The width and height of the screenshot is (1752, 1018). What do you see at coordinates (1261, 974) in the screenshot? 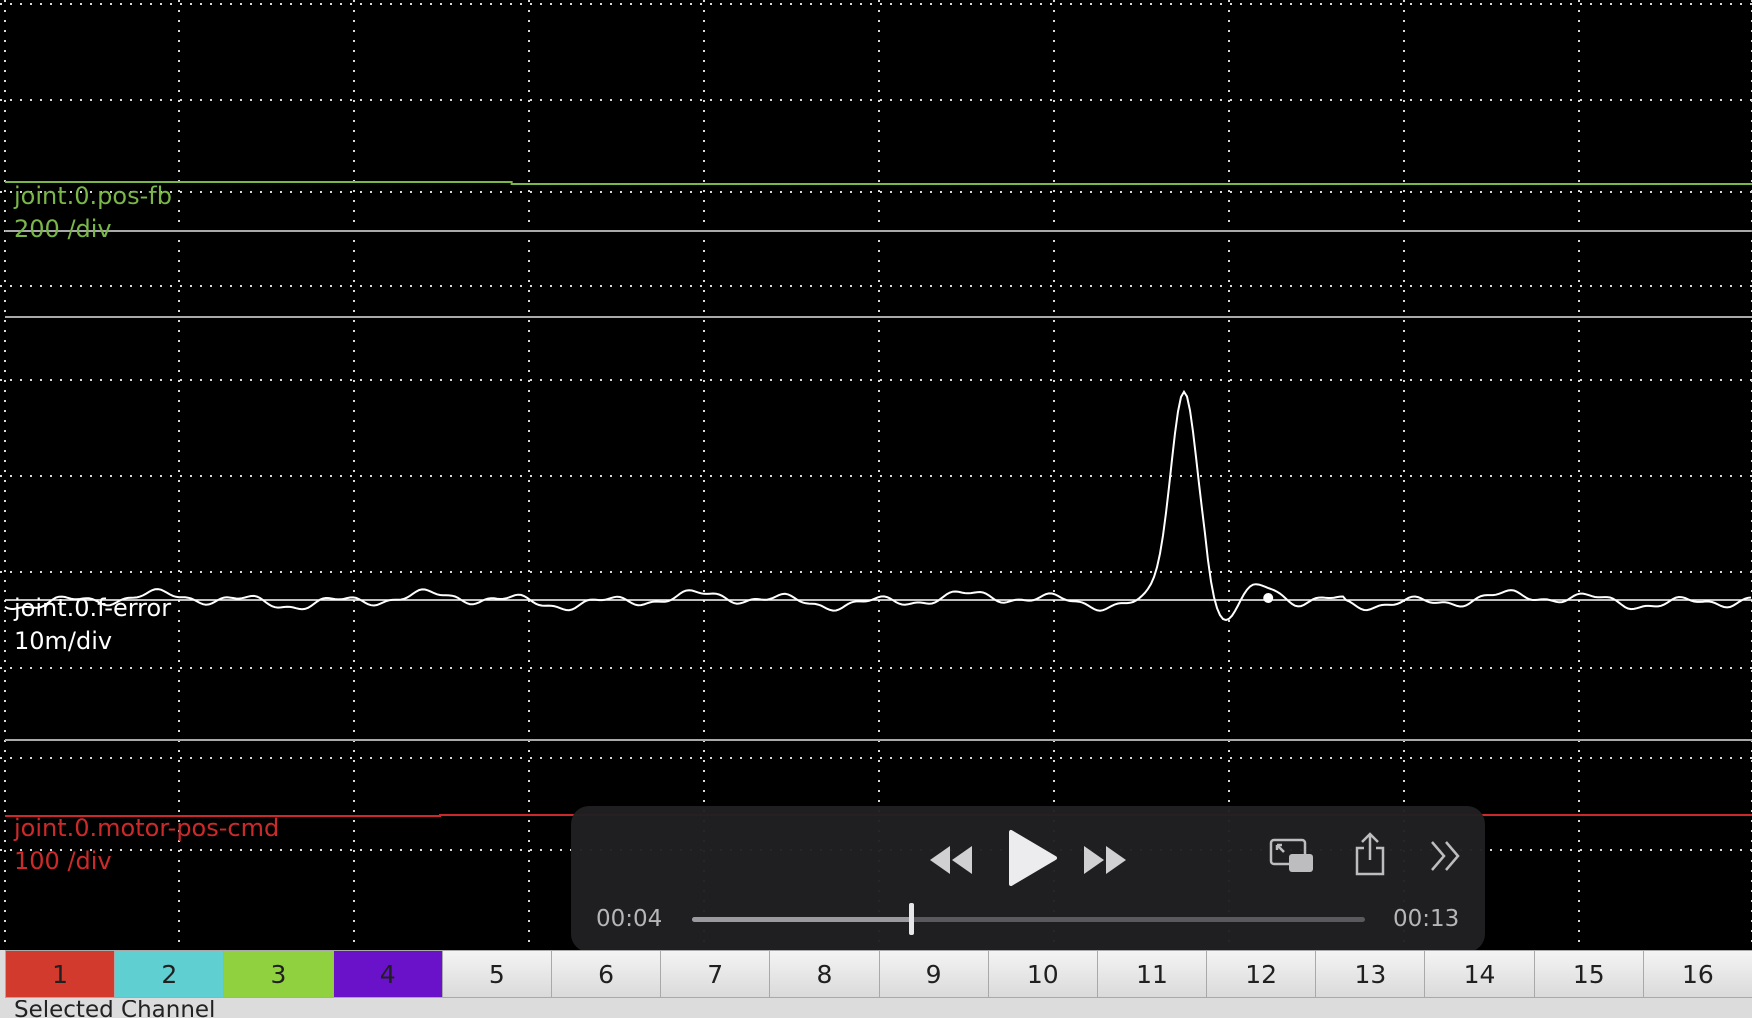
I see `channel-button-12: 12` at bounding box center [1261, 974].